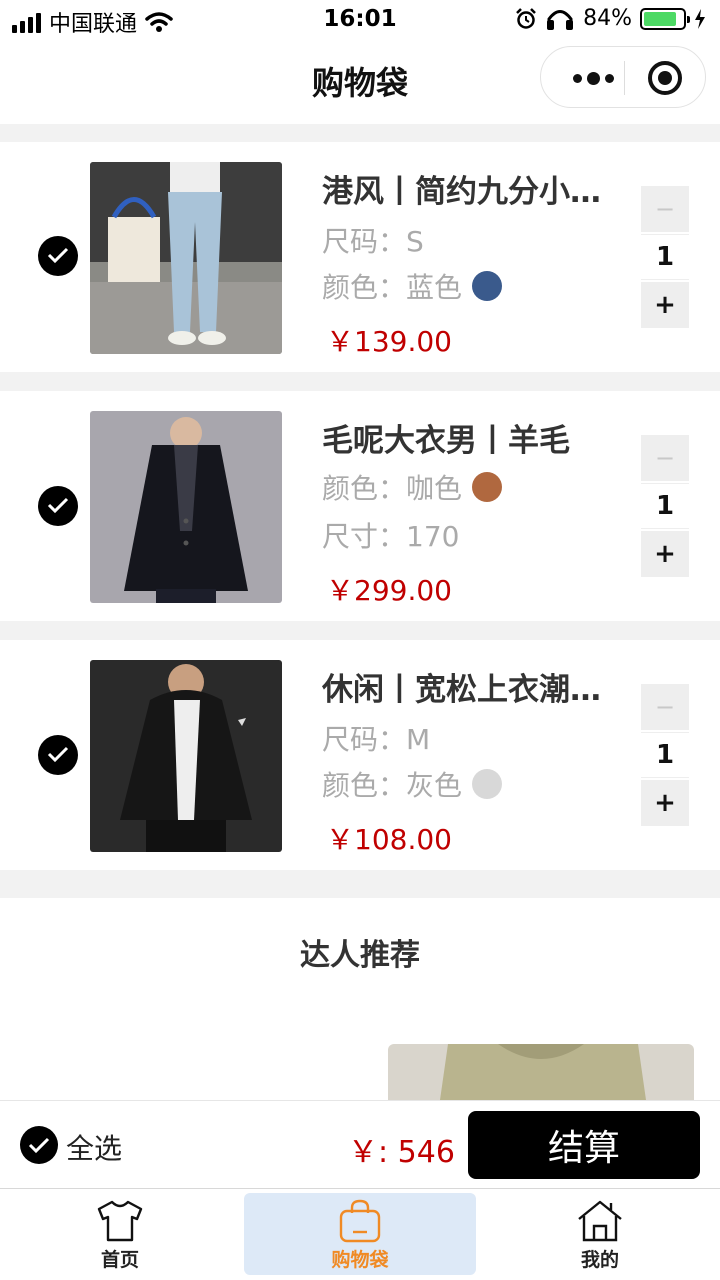  What do you see at coordinates (412, 286) in the screenshot?
I see `product-attr: 颜色：蓝色` at bounding box center [412, 286].